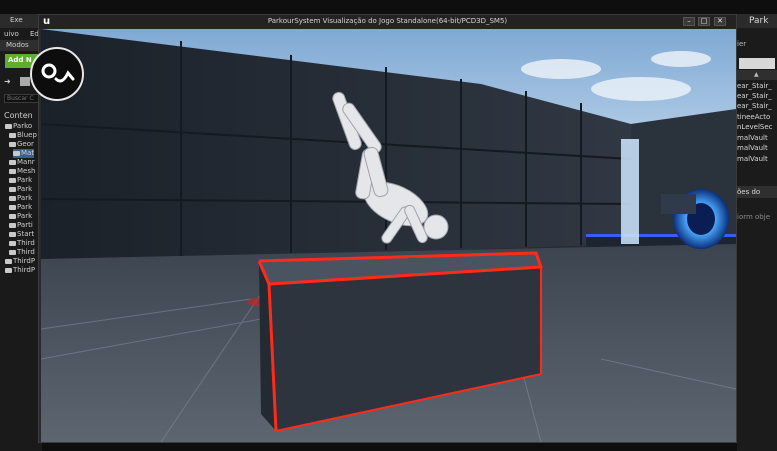 The width and height of the screenshot is (777, 451). I want to click on tree-item: Parti, so click(21, 225).